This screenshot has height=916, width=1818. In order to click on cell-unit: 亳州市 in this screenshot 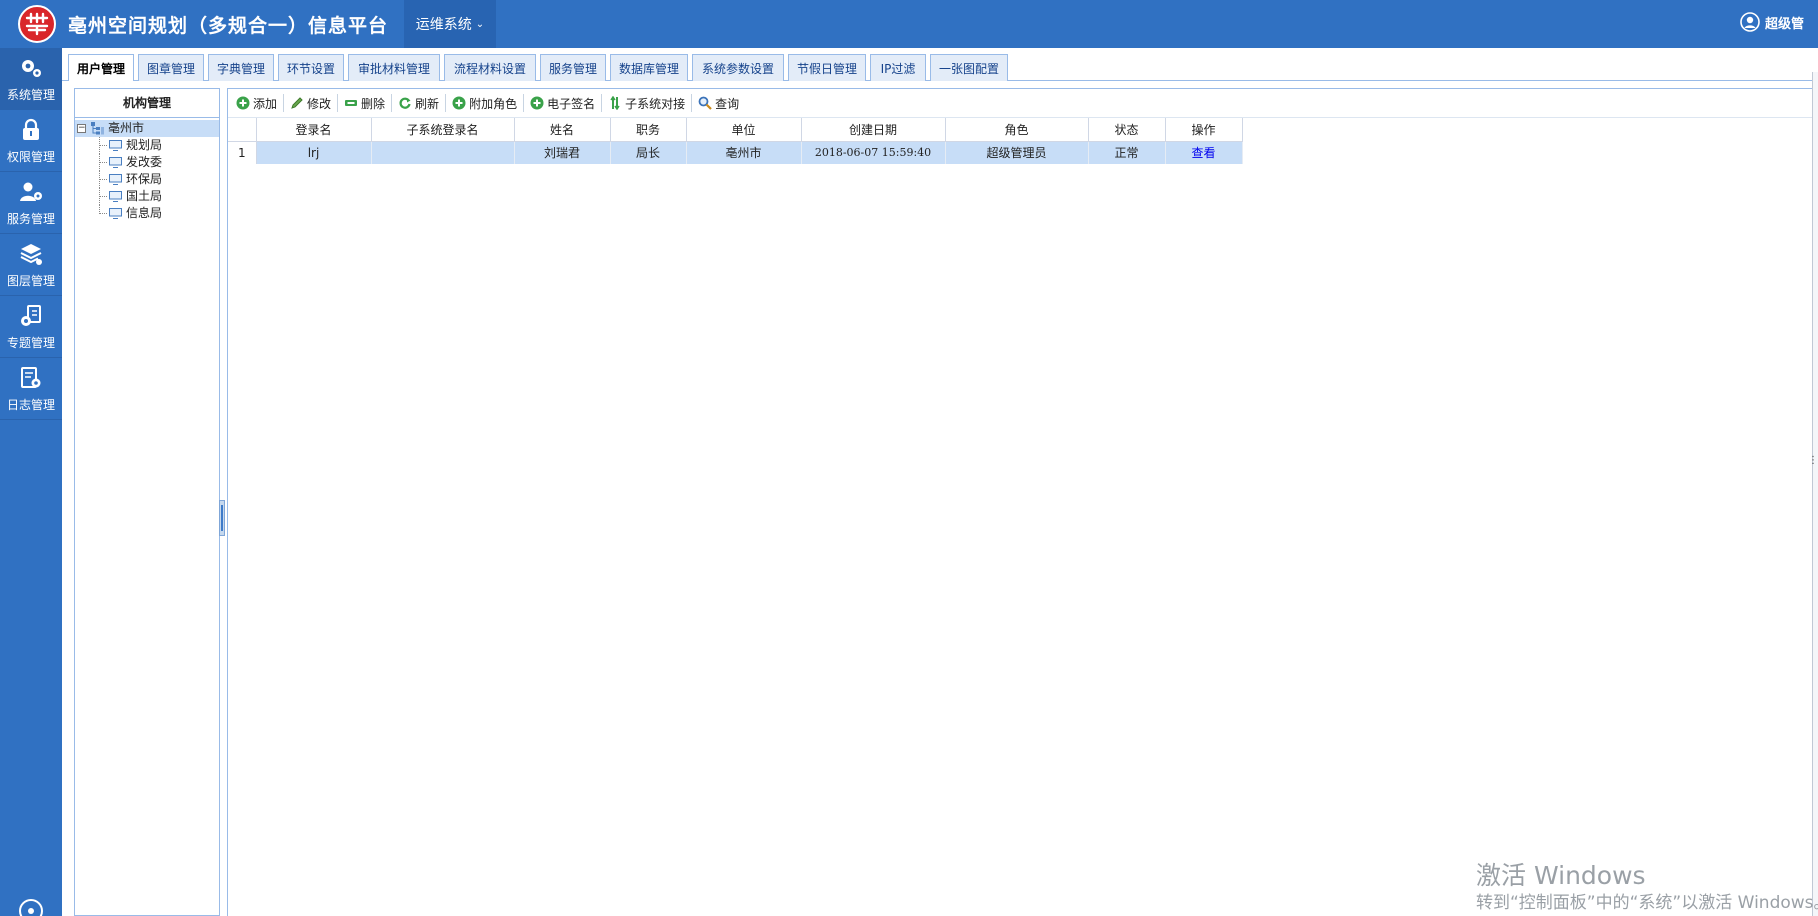, I will do `click(744, 152)`.